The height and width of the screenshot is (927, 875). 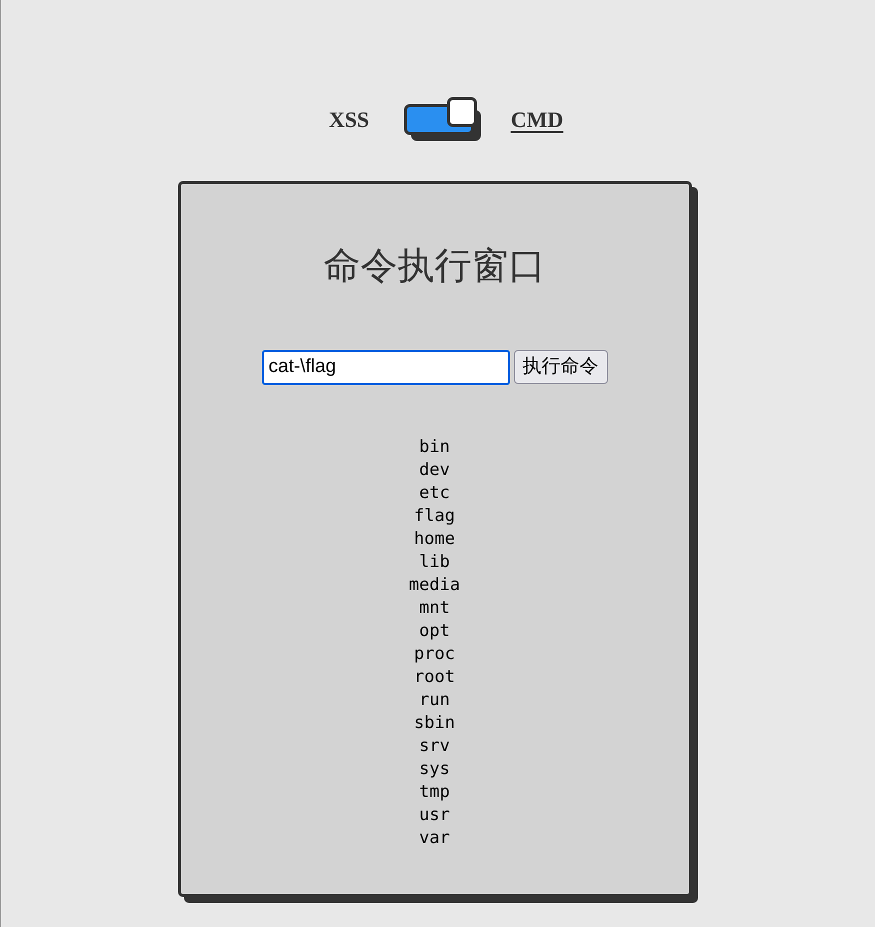 What do you see at coordinates (434, 677) in the screenshot?
I see `output-line: root` at bounding box center [434, 677].